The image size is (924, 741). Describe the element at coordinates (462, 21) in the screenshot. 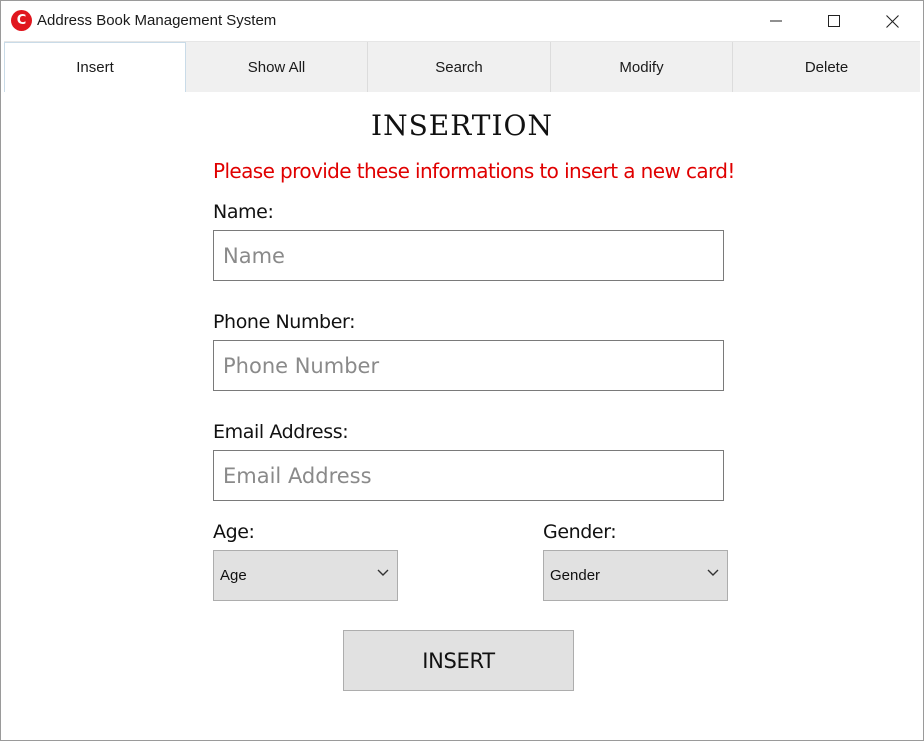

I see `title-bar: C Address Book Management System` at that location.